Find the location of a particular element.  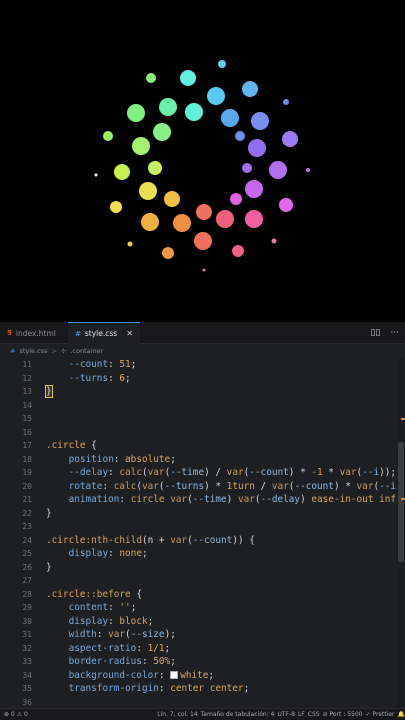

line-number: 26 is located at coordinates (27, 567).